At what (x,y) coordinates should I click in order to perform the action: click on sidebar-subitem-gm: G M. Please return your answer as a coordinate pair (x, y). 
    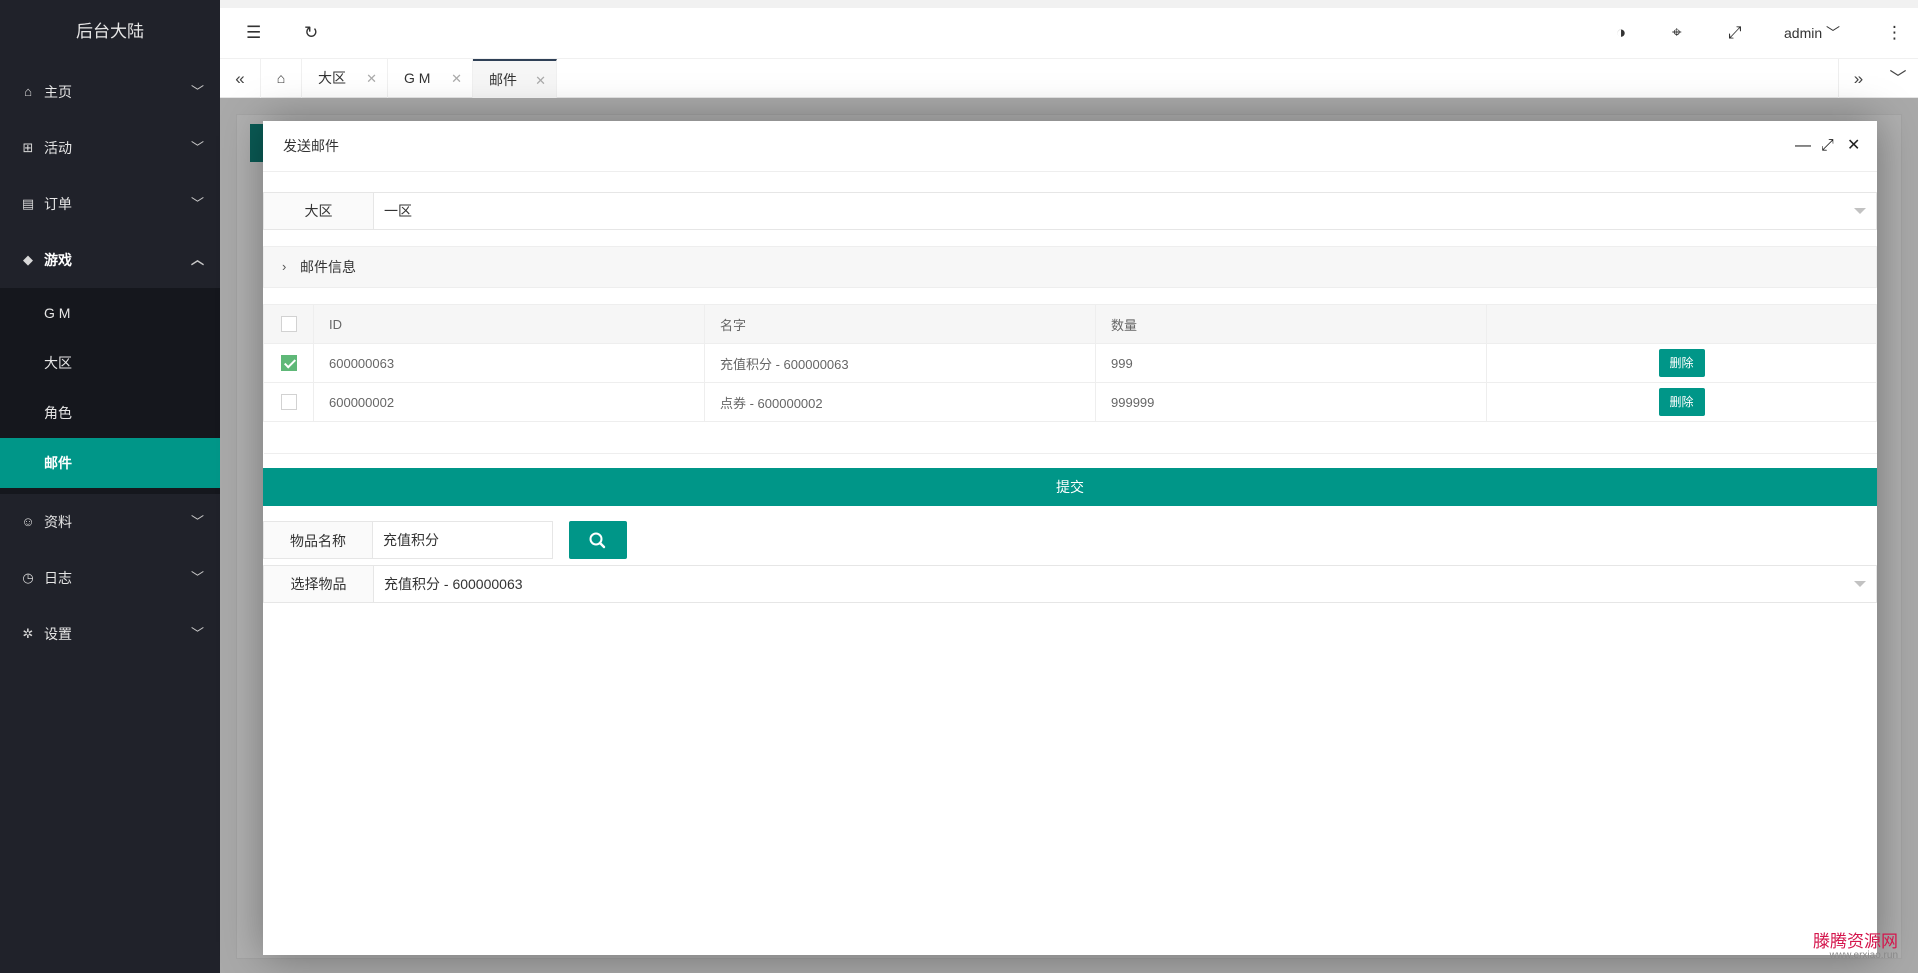
    Looking at the image, I should click on (110, 313).